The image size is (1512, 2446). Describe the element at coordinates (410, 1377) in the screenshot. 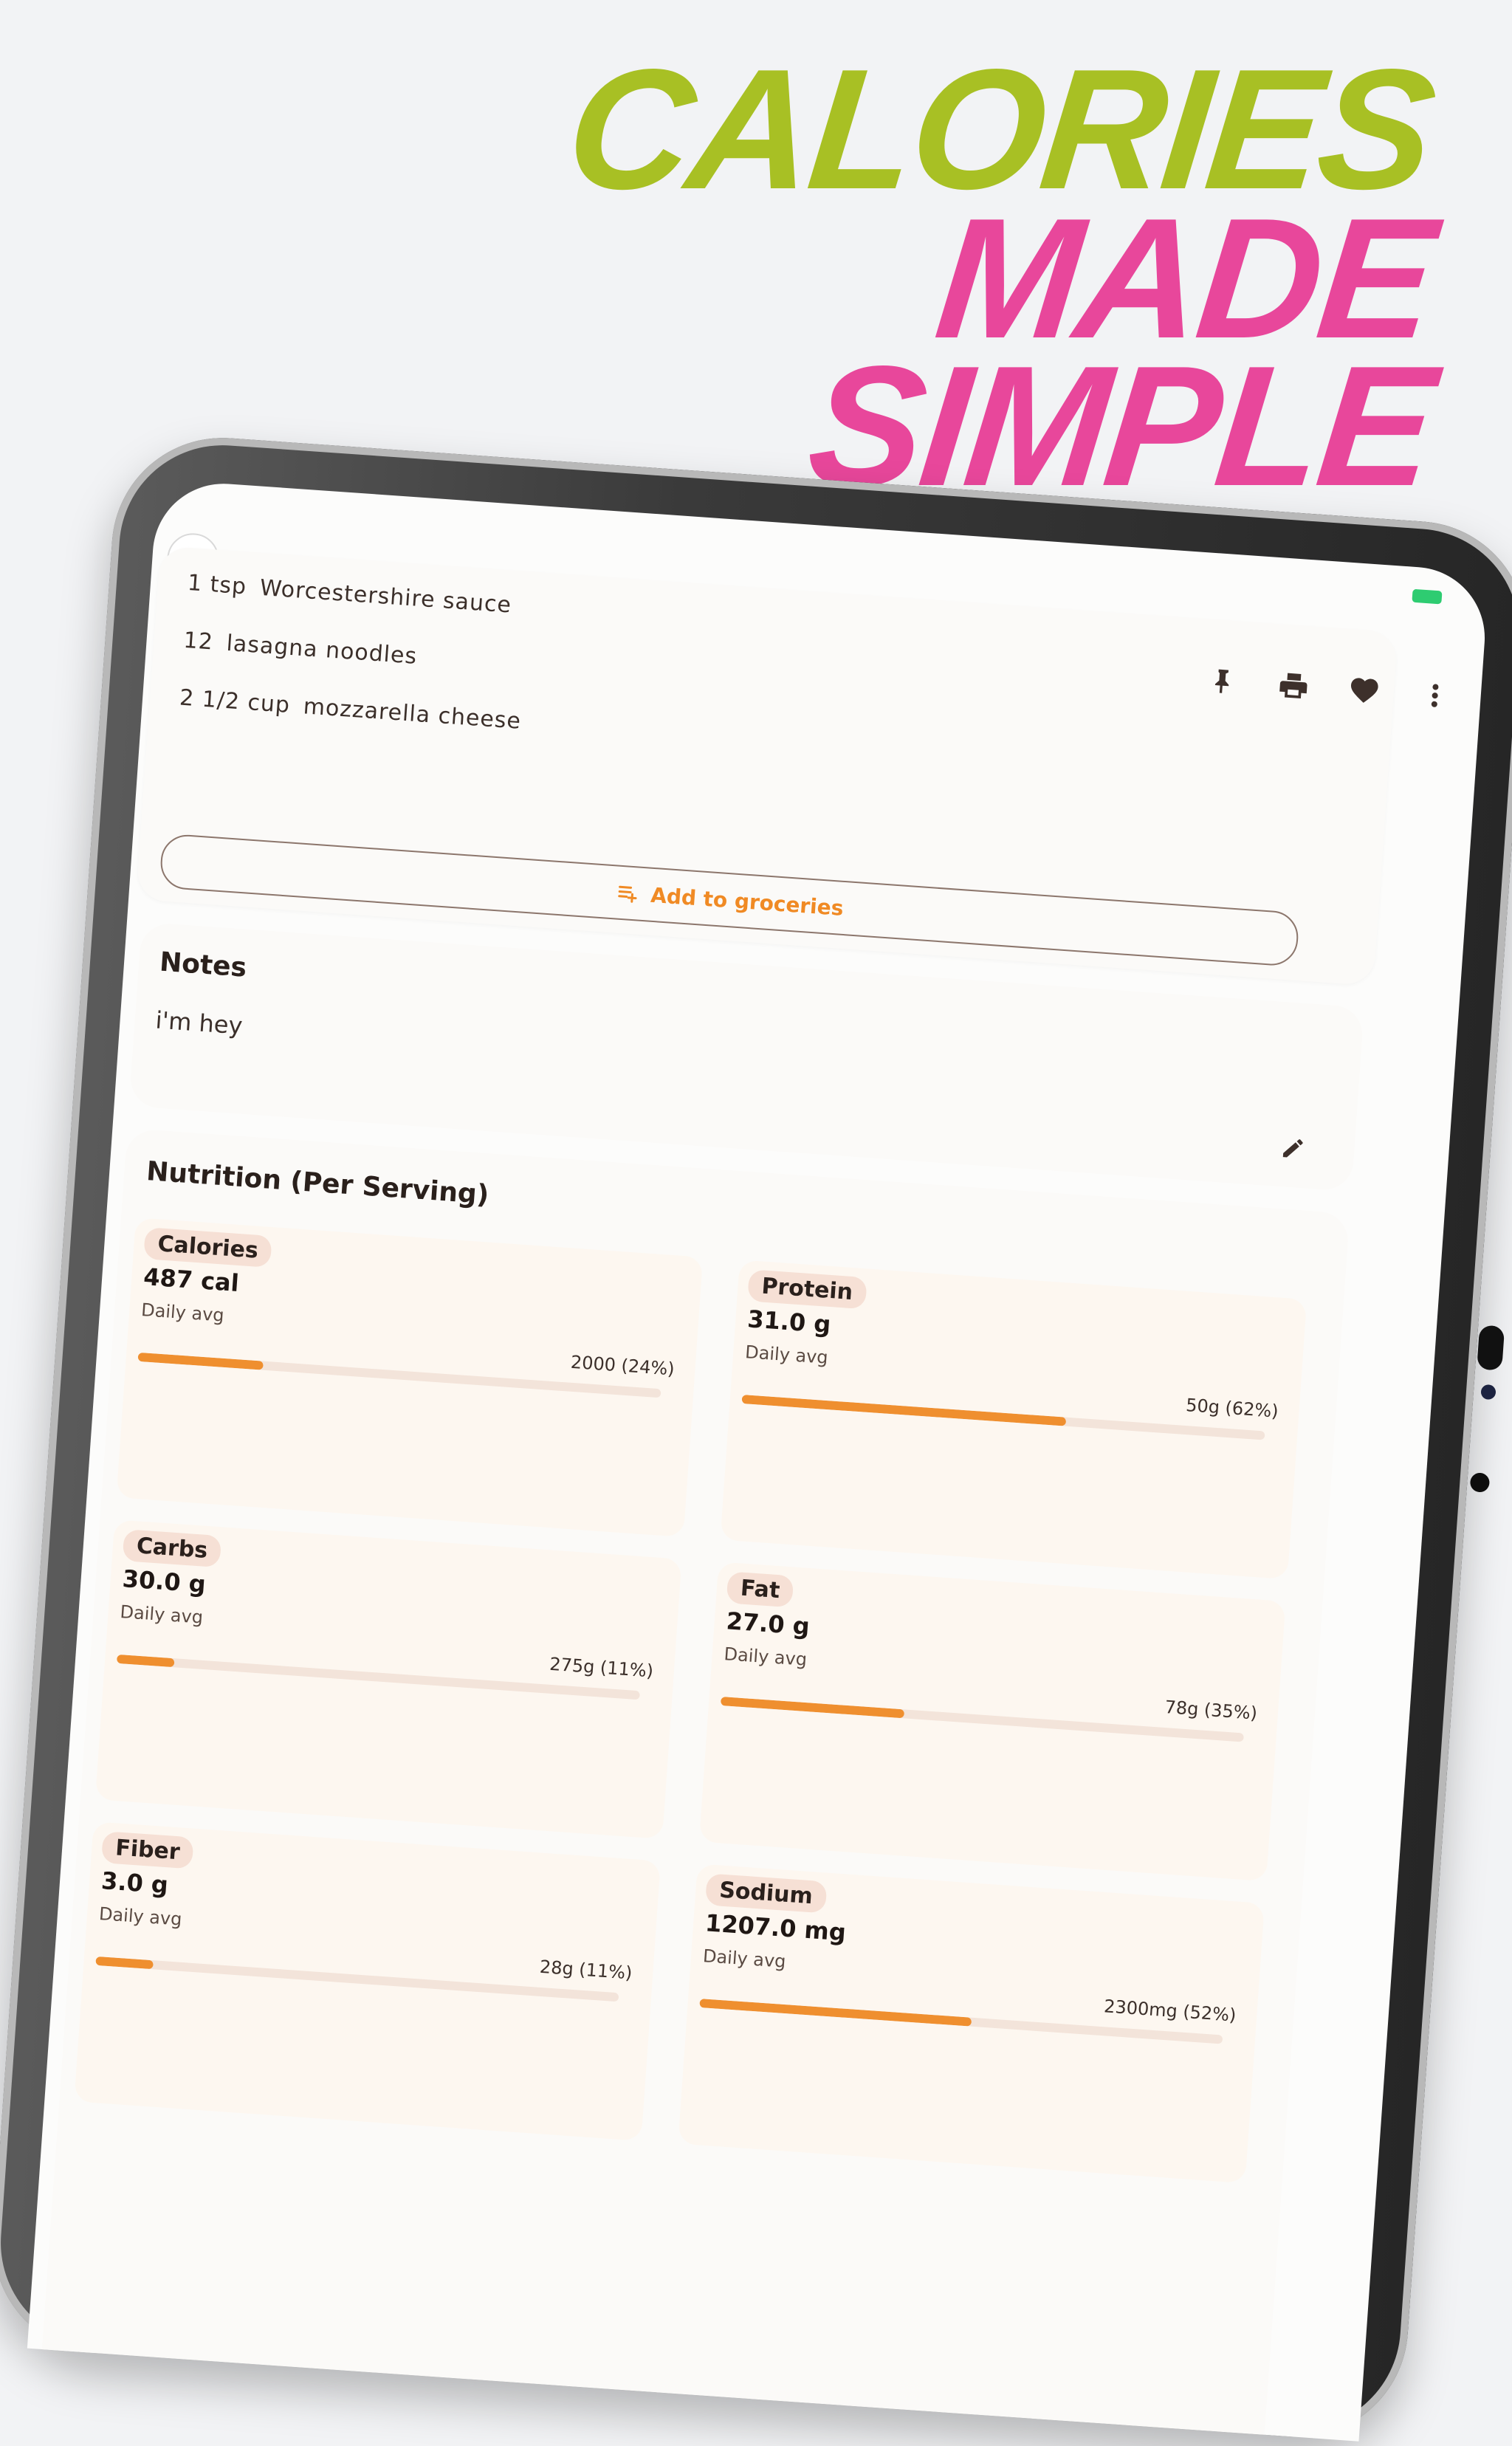

I see `nutrition-tile-calories: Calories 487 cal Daily avg 2000 (24%)` at that location.